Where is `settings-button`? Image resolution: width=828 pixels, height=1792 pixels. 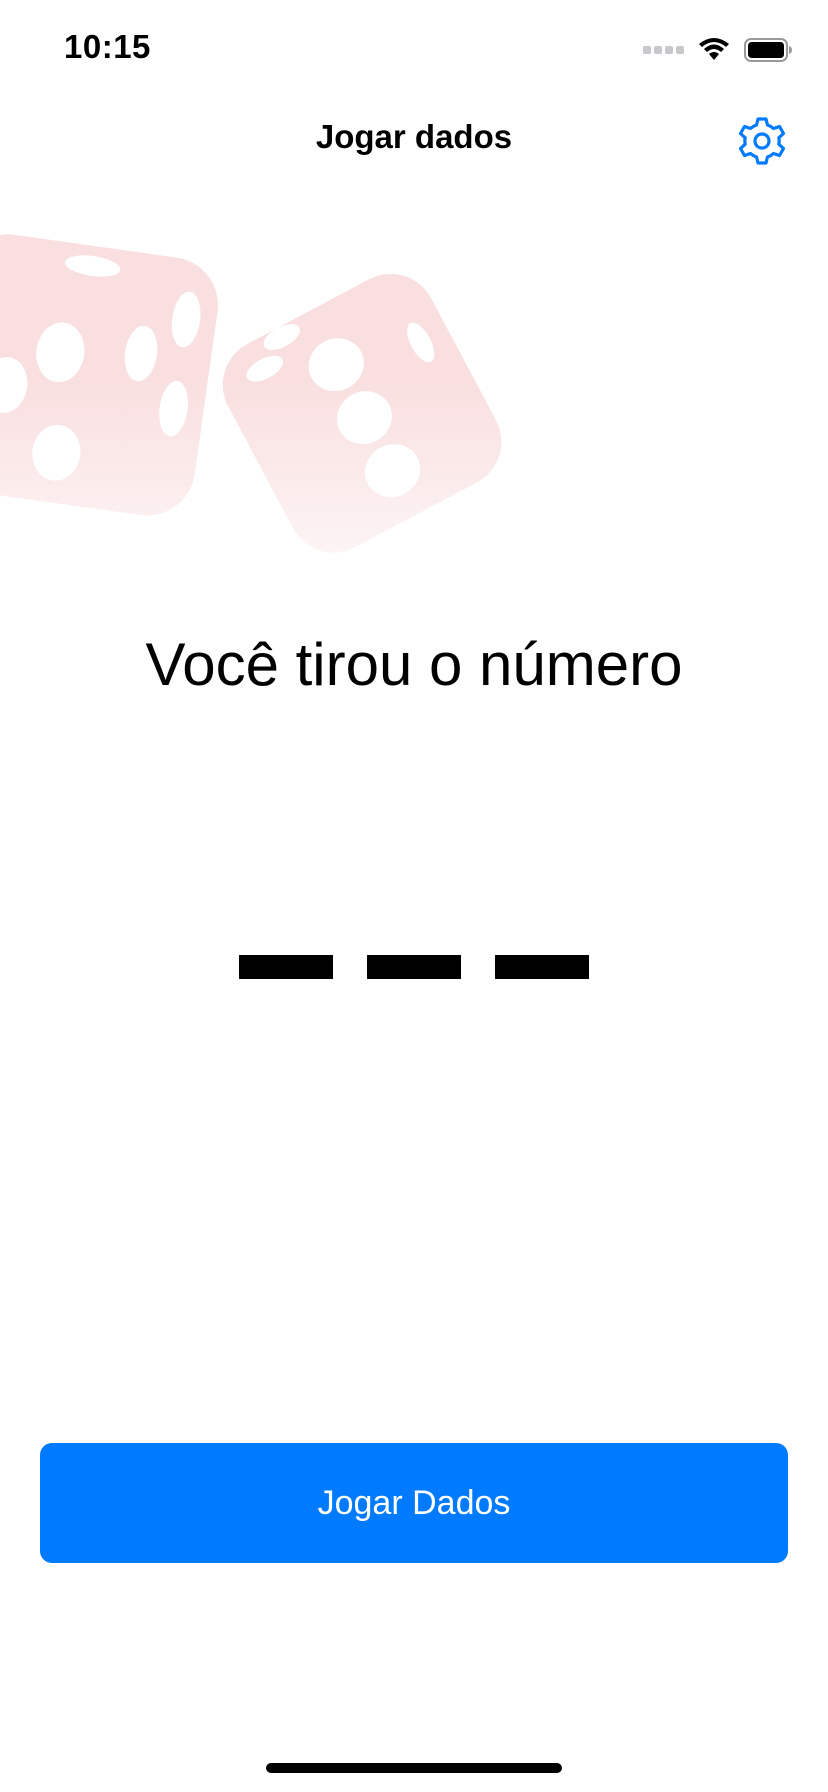
settings-button is located at coordinates (762, 141).